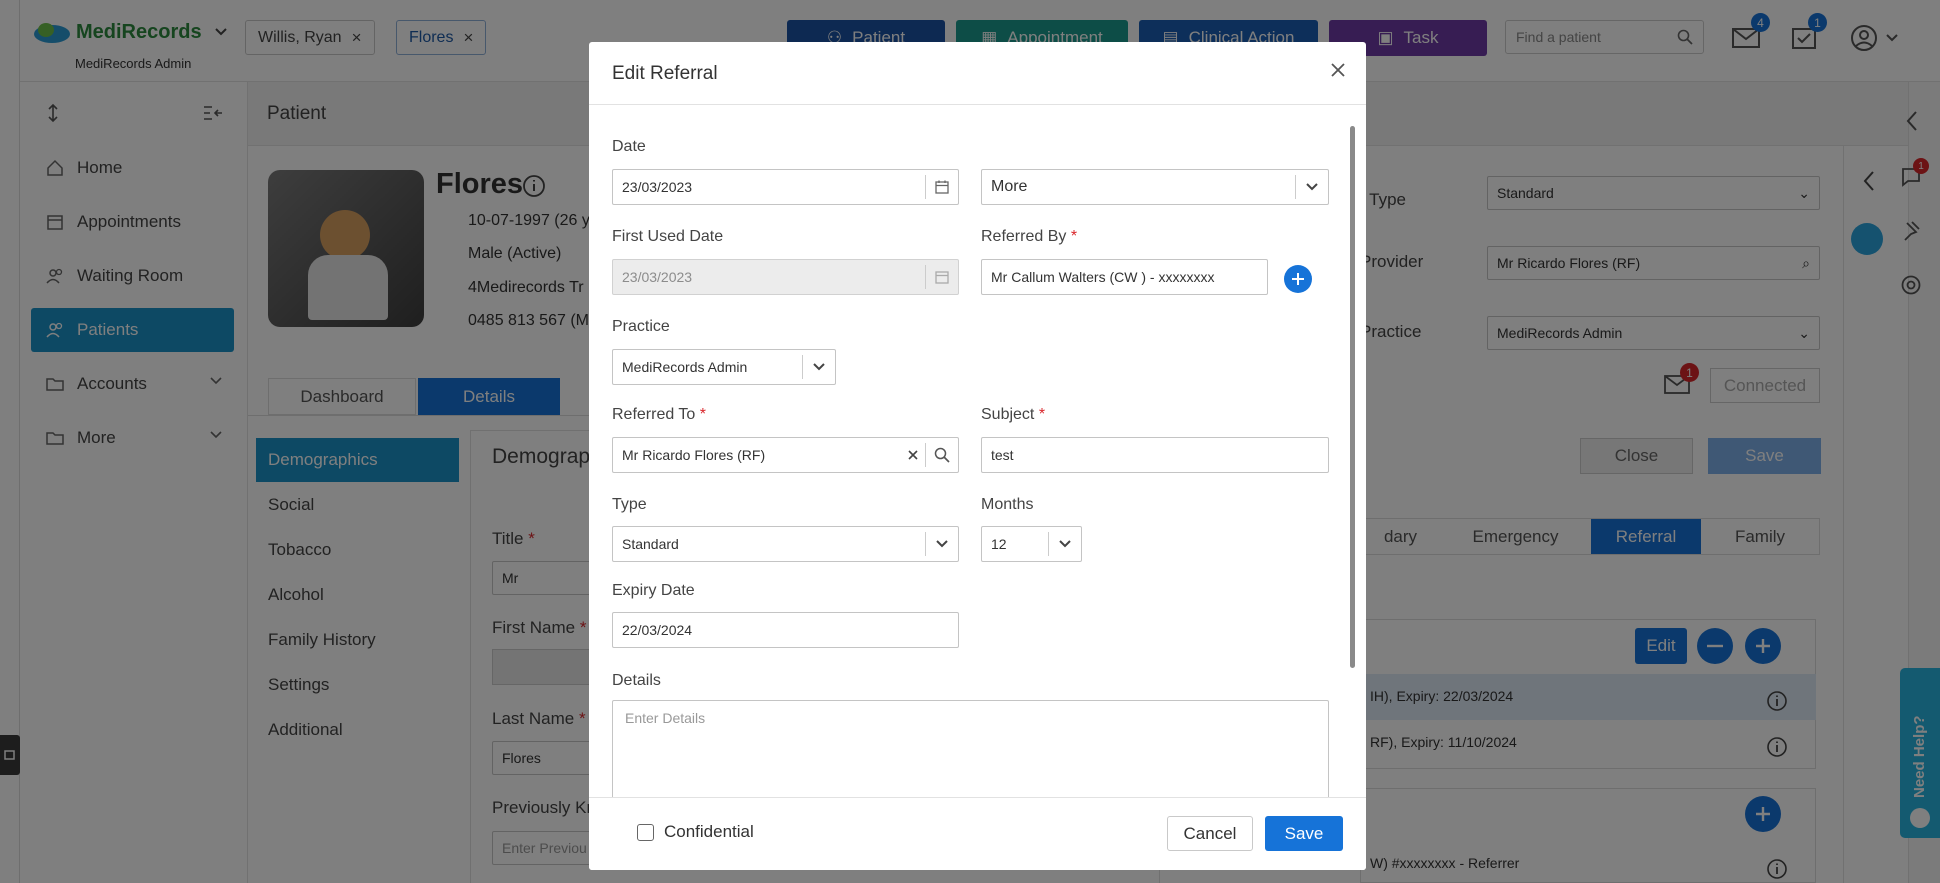 This screenshot has height=883, width=1940. I want to click on date-field: 23/03/2023, so click(785, 187).